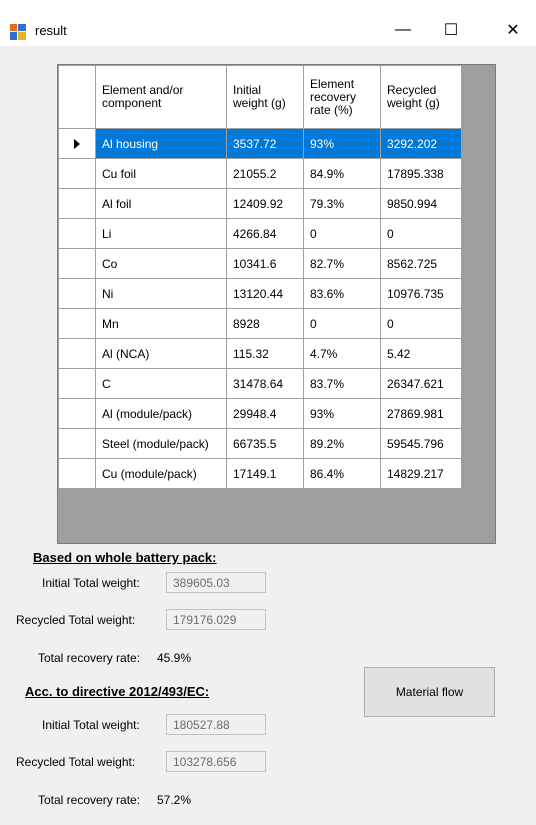 This screenshot has height=825, width=536. What do you see at coordinates (342, 443) in the screenshot?
I see `cell-recovery-rate: 89.2%` at bounding box center [342, 443].